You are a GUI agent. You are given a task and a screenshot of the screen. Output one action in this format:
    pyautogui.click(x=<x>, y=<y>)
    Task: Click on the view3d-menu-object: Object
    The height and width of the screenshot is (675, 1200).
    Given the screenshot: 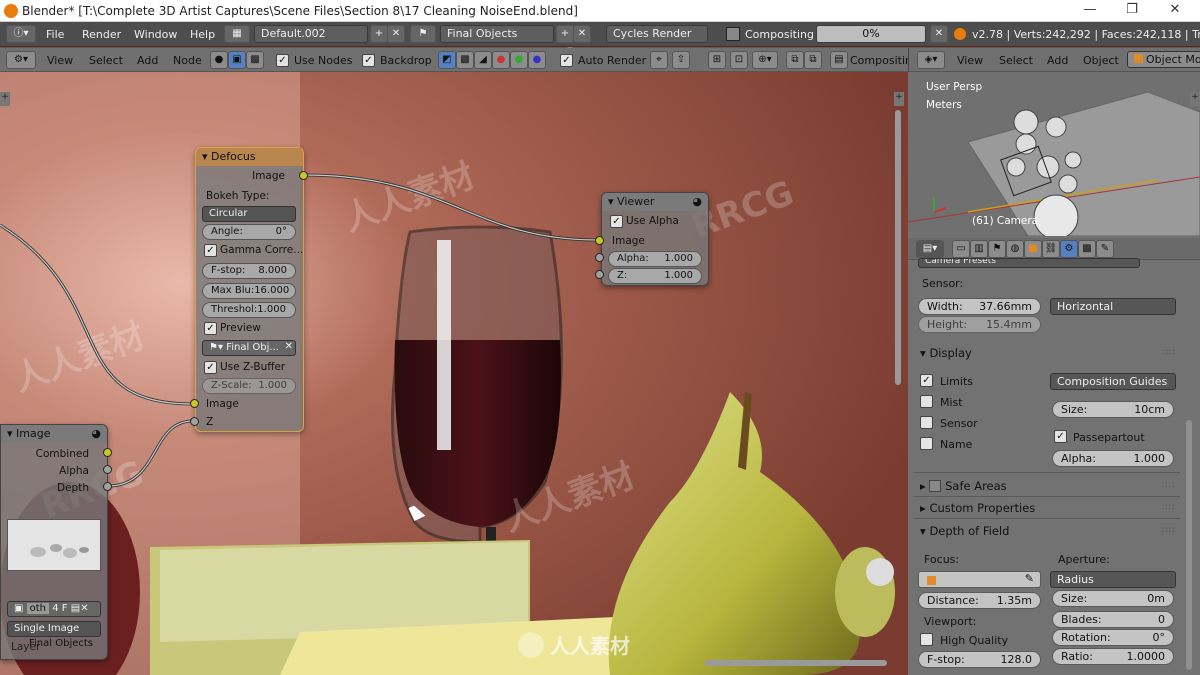 What is the action you would take?
    pyautogui.click(x=1101, y=60)
    